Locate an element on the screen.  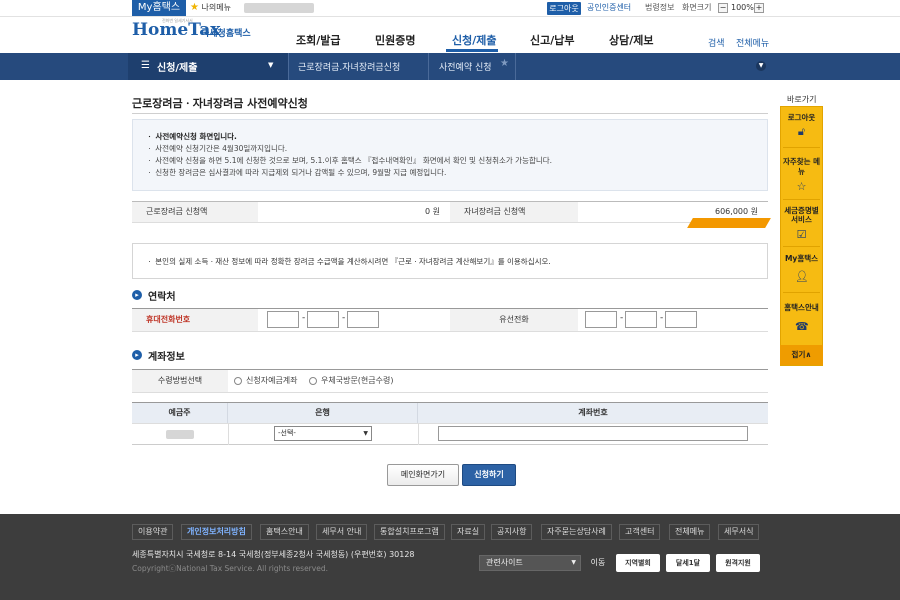
page-title: 근로장려금ㆍ자녀장려금 사전예약신청 is located at coordinates (220, 103).